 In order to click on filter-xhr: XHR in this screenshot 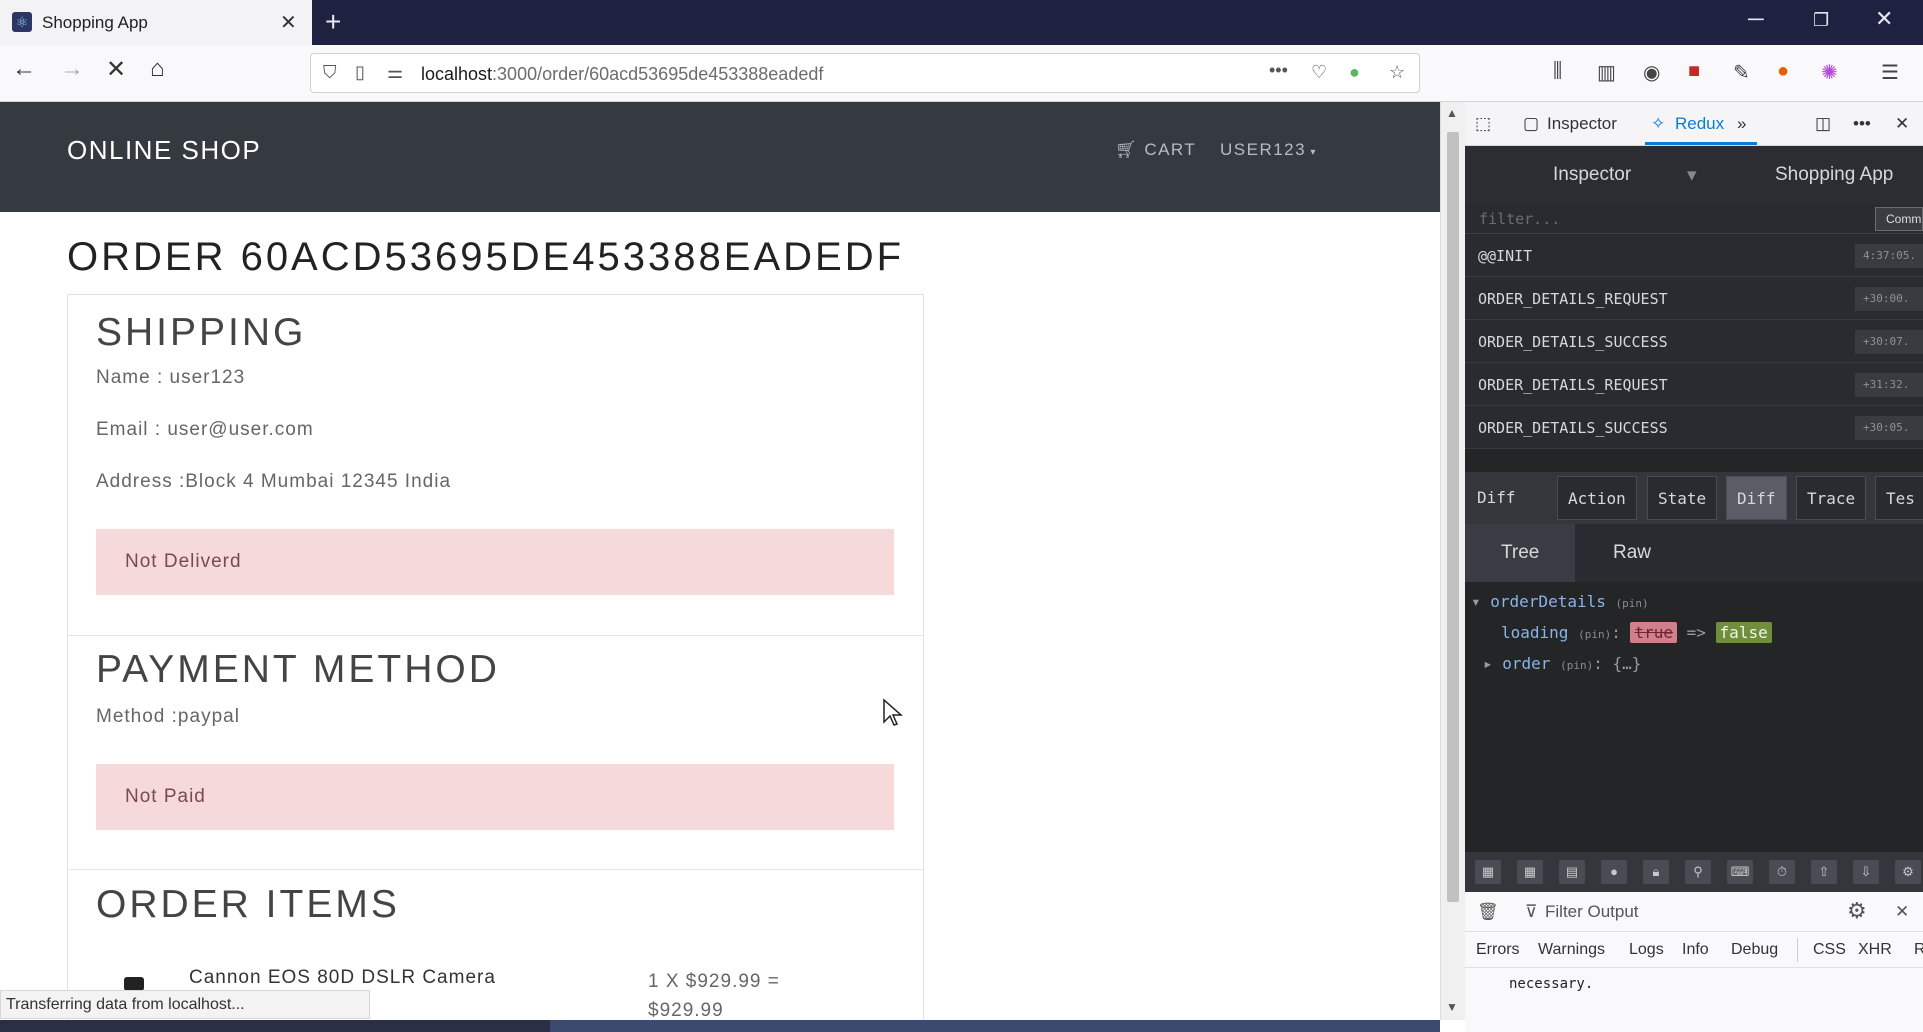, I will do `click(1875, 950)`.